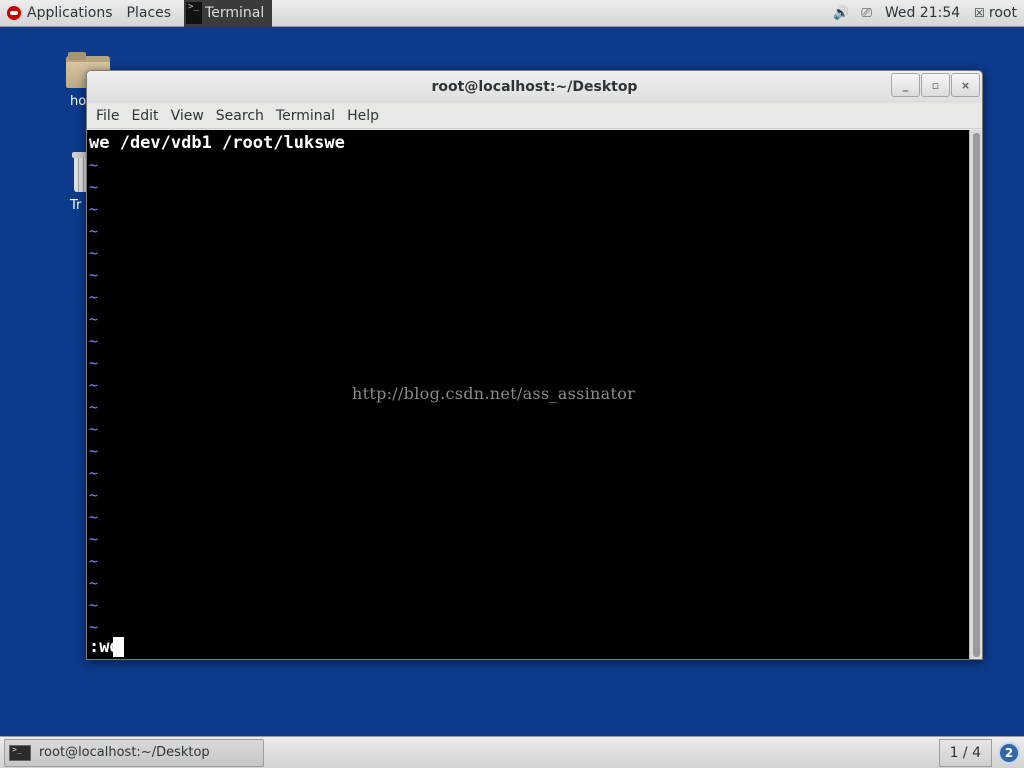  Describe the element at coordinates (965, 752) in the screenshot. I see `workspace-switcher: 1 / 4` at that location.